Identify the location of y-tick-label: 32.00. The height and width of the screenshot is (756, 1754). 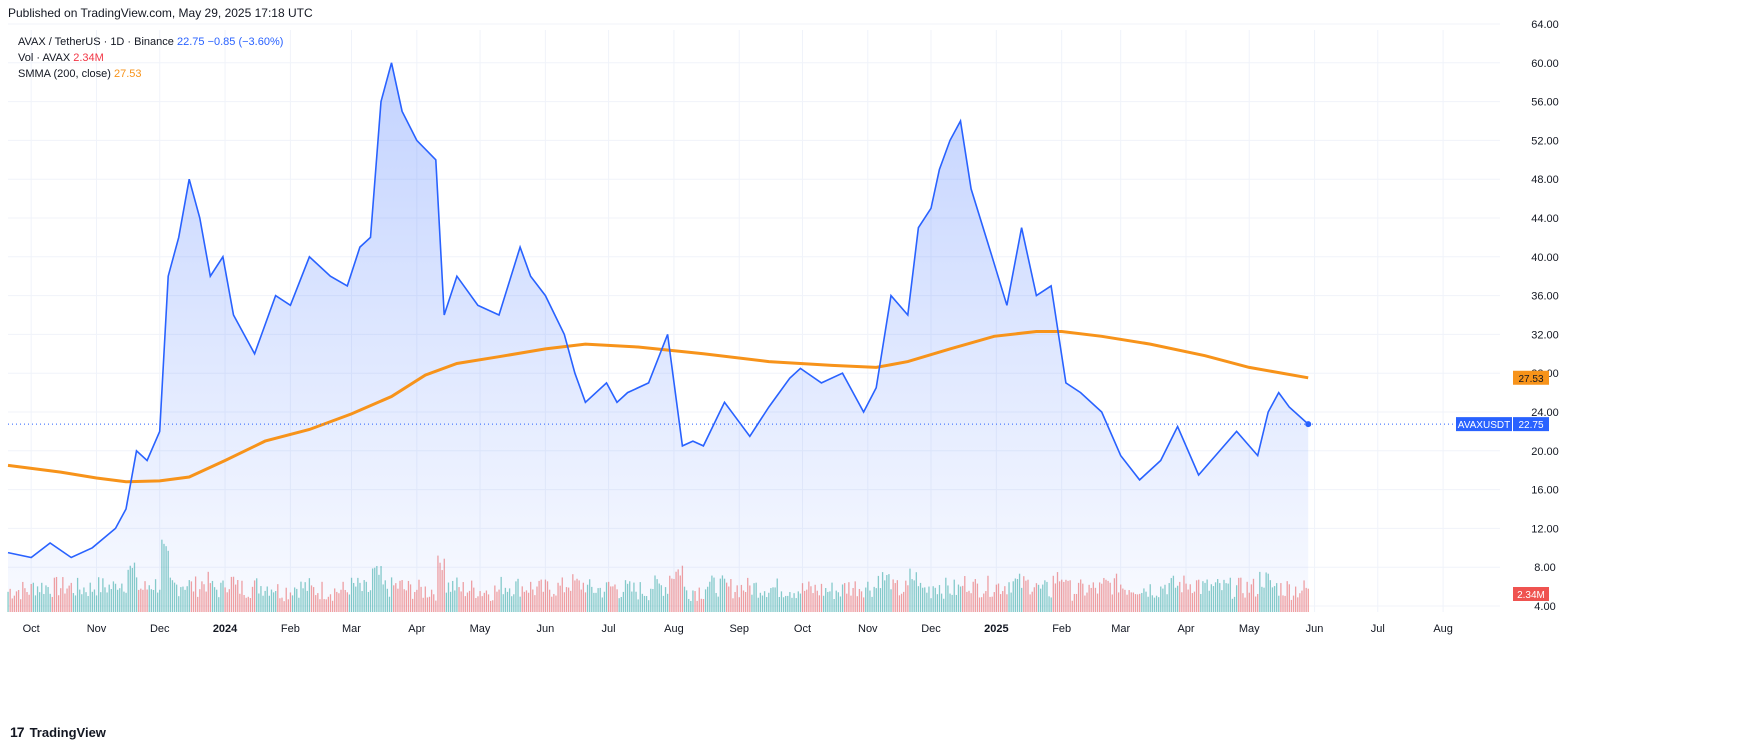
(1545, 335).